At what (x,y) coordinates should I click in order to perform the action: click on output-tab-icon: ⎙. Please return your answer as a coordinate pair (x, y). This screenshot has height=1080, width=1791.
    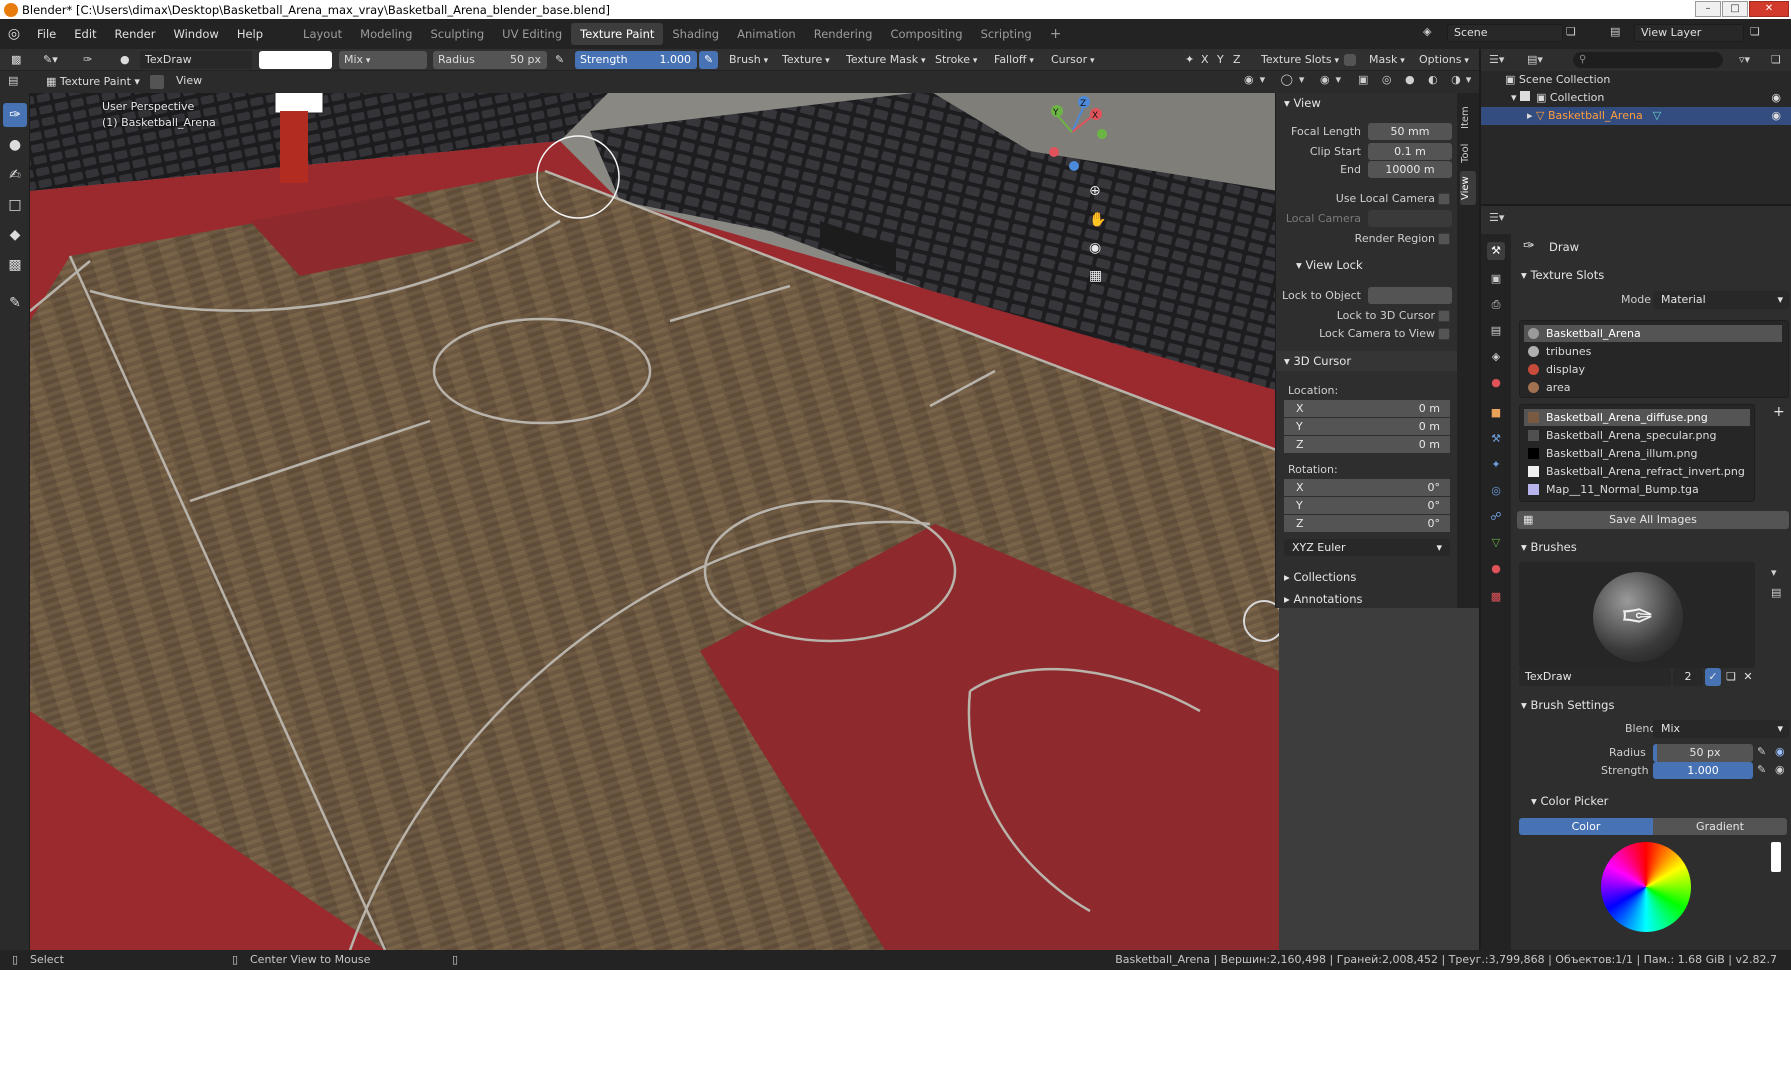
    Looking at the image, I should click on (1496, 305).